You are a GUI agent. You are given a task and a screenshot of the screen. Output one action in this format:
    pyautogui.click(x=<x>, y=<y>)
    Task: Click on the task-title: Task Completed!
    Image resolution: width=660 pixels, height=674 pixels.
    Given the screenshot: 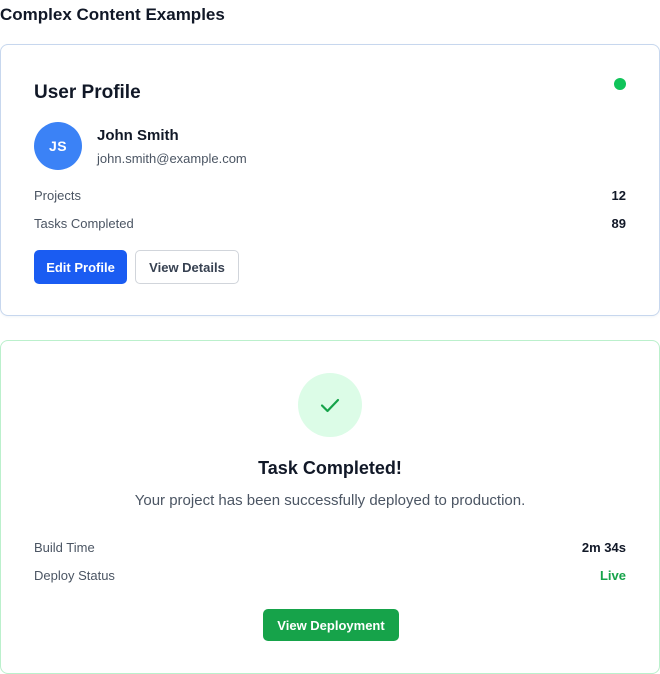 What is the action you would take?
    pyautogui.click(x=330, y=468)
    